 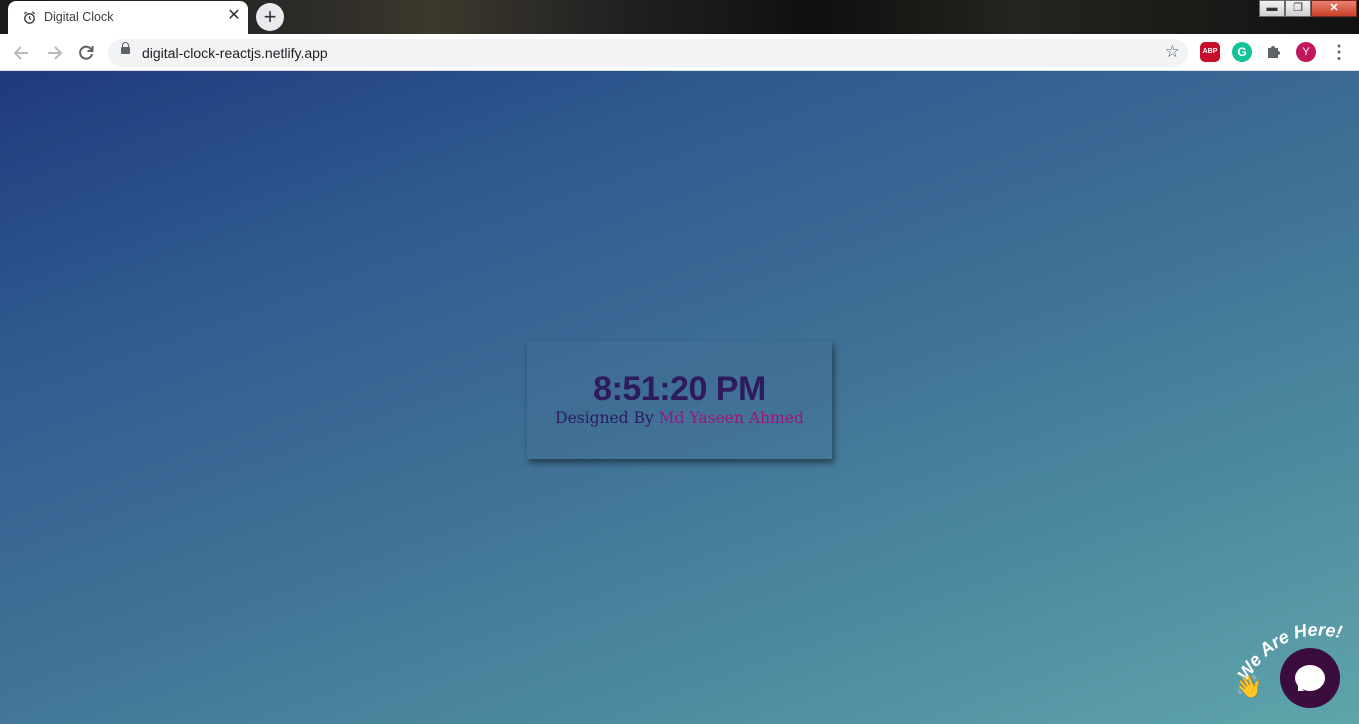 I want to click on forward-arrow-icon, so click(x=54, y=53).